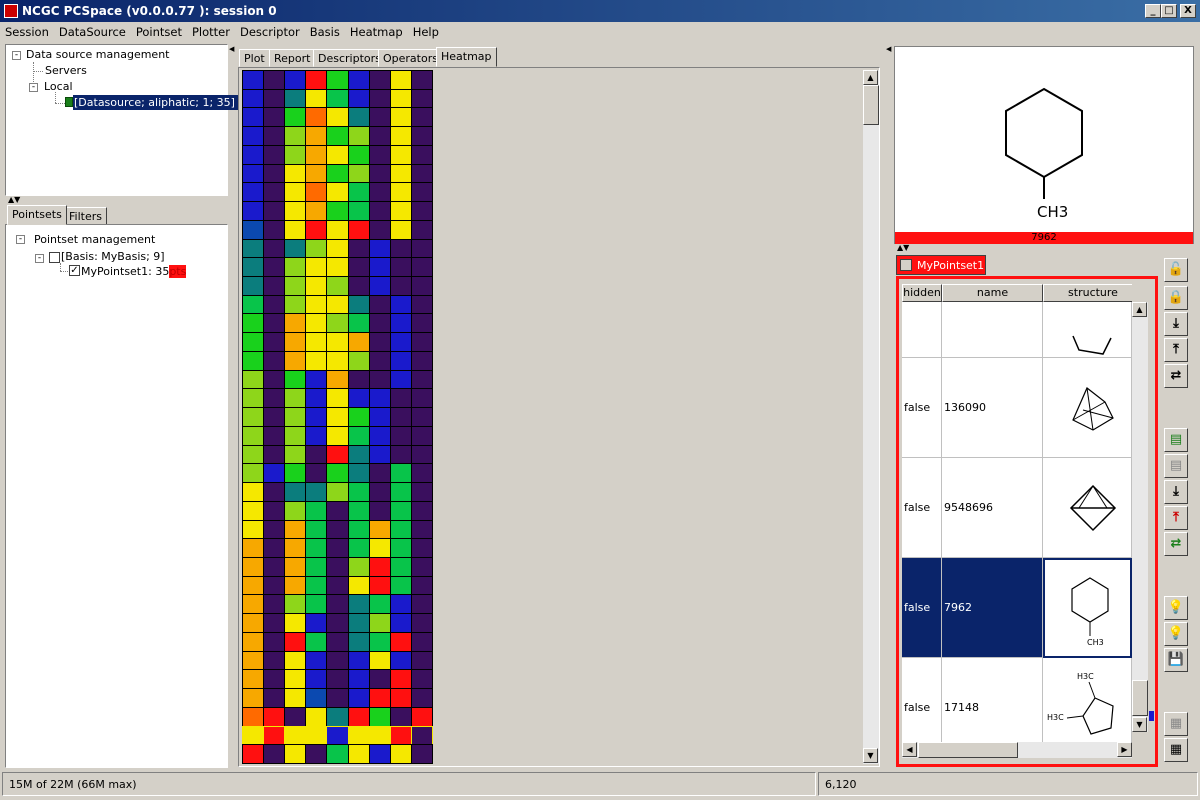 This screenshot has height=800, width=1200. What do you see at coordinates (1176, 634) in the screenshot?
I see `lightbulb-on-icon: 💡` at bounding box center [1176, 634].